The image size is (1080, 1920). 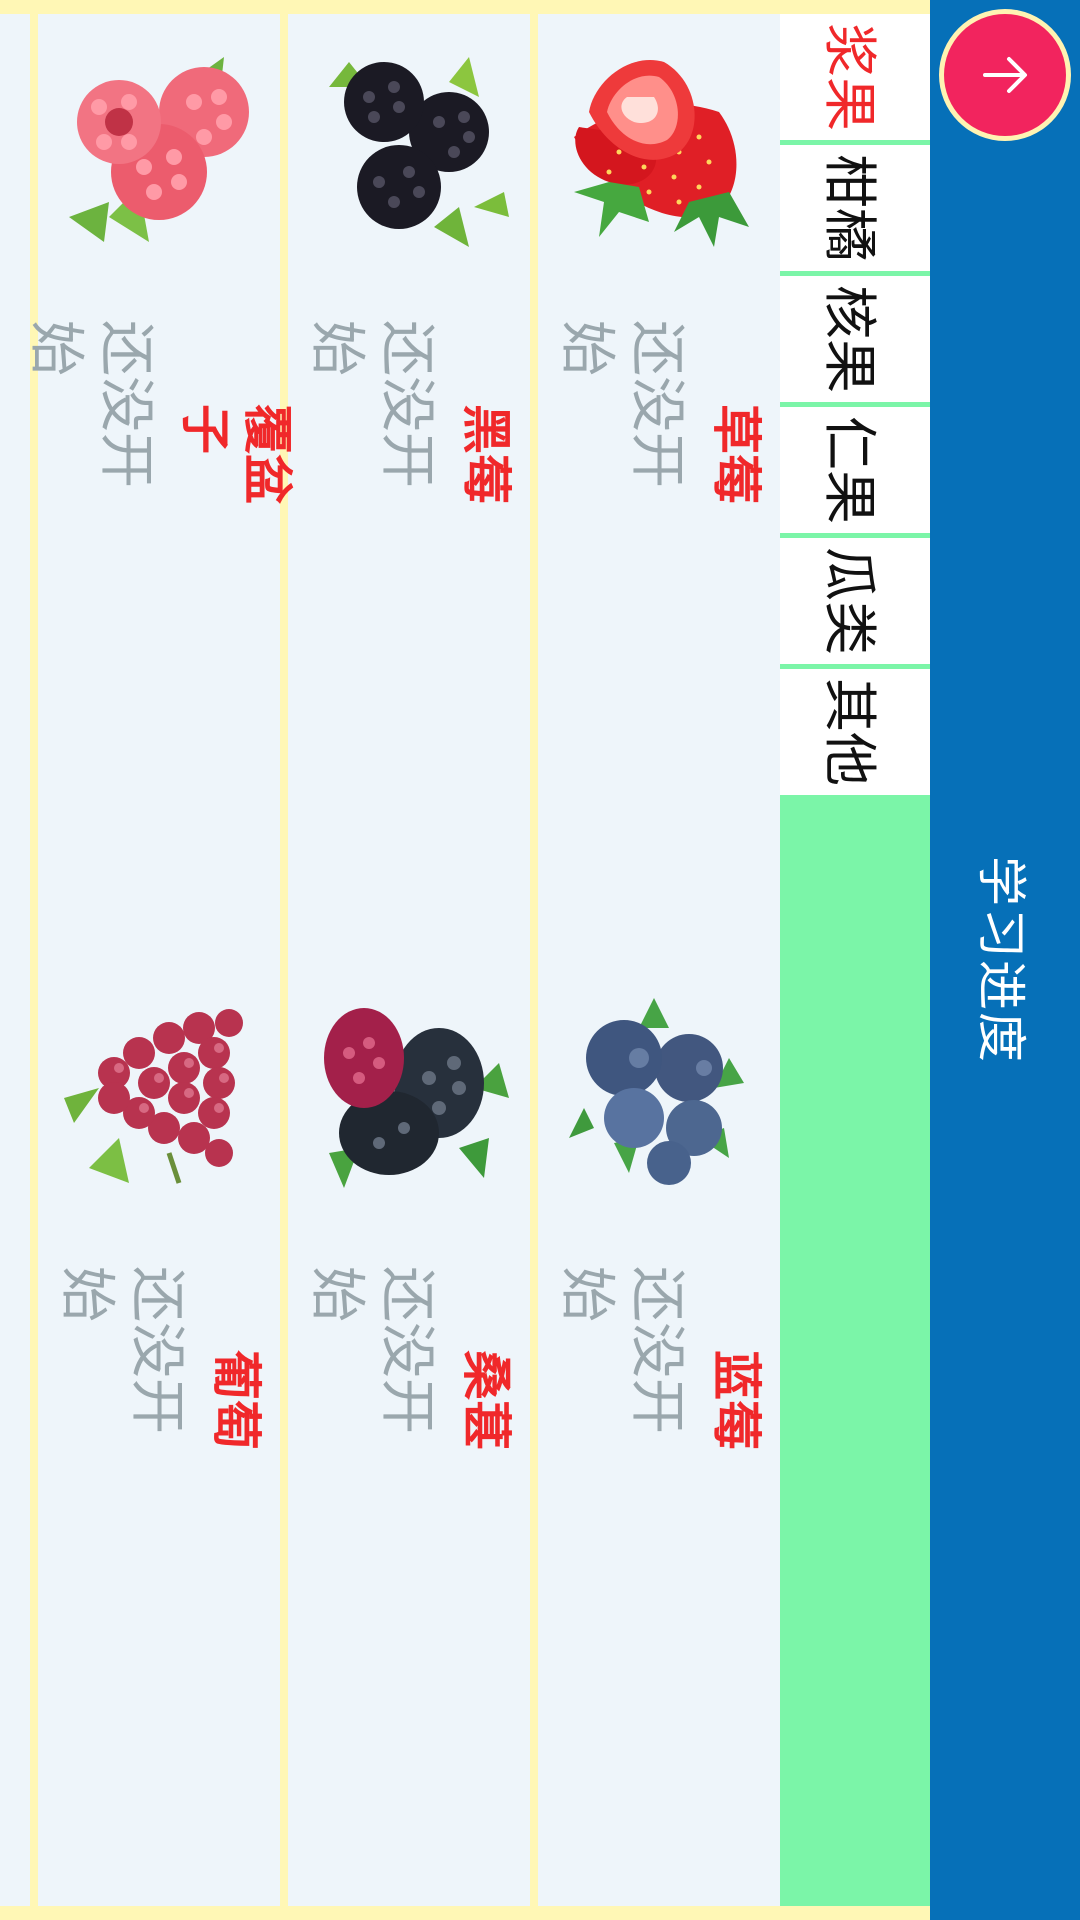 What do you see at coordinates (661, 153) in the screenshot?
I see `strawberry-icon` at bounding box center [661, 153].